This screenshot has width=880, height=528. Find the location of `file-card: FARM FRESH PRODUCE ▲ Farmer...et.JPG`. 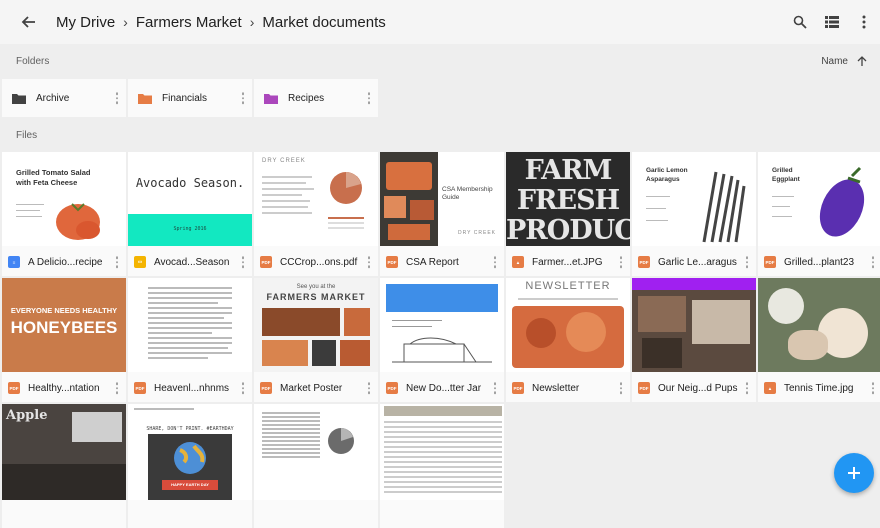

file-card: FARM FRESH PRODUCE ▲ Farmer...et.JPG is located at coordinates (568, 214).